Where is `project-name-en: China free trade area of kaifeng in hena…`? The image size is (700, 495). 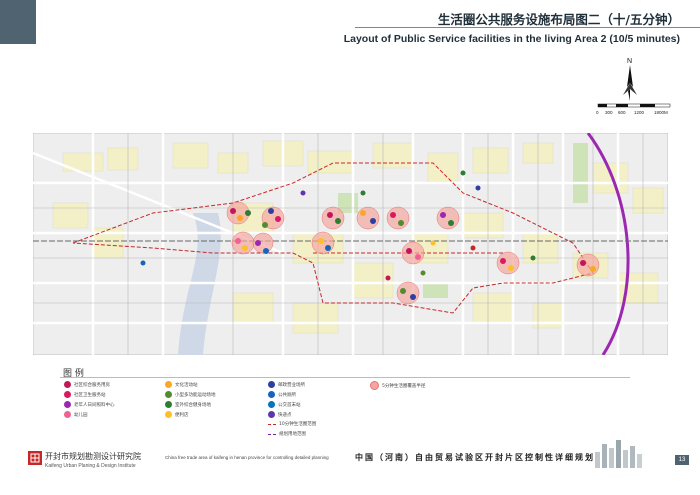 project-name-en: China free trade area of kaifeng in hena… is located at coordinates (247, 457).